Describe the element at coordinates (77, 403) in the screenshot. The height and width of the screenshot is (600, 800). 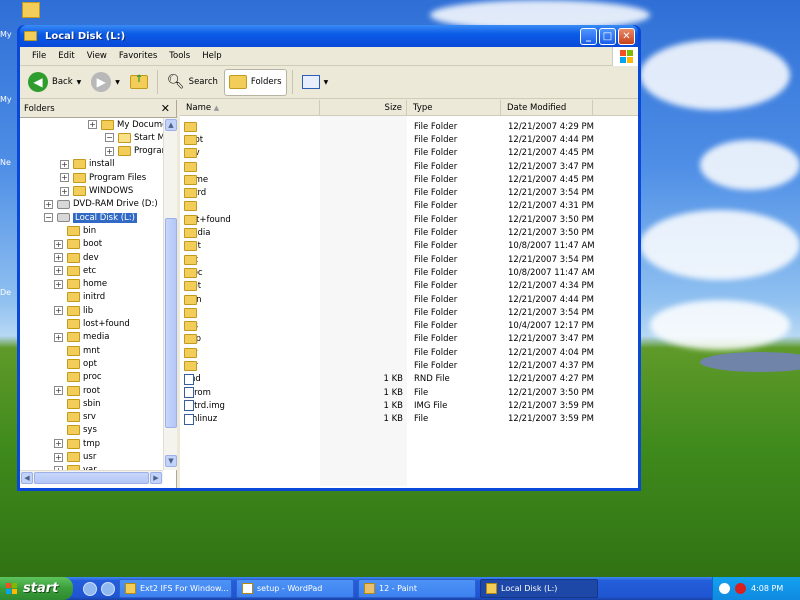
I see `tree-item: sbin` at that location.